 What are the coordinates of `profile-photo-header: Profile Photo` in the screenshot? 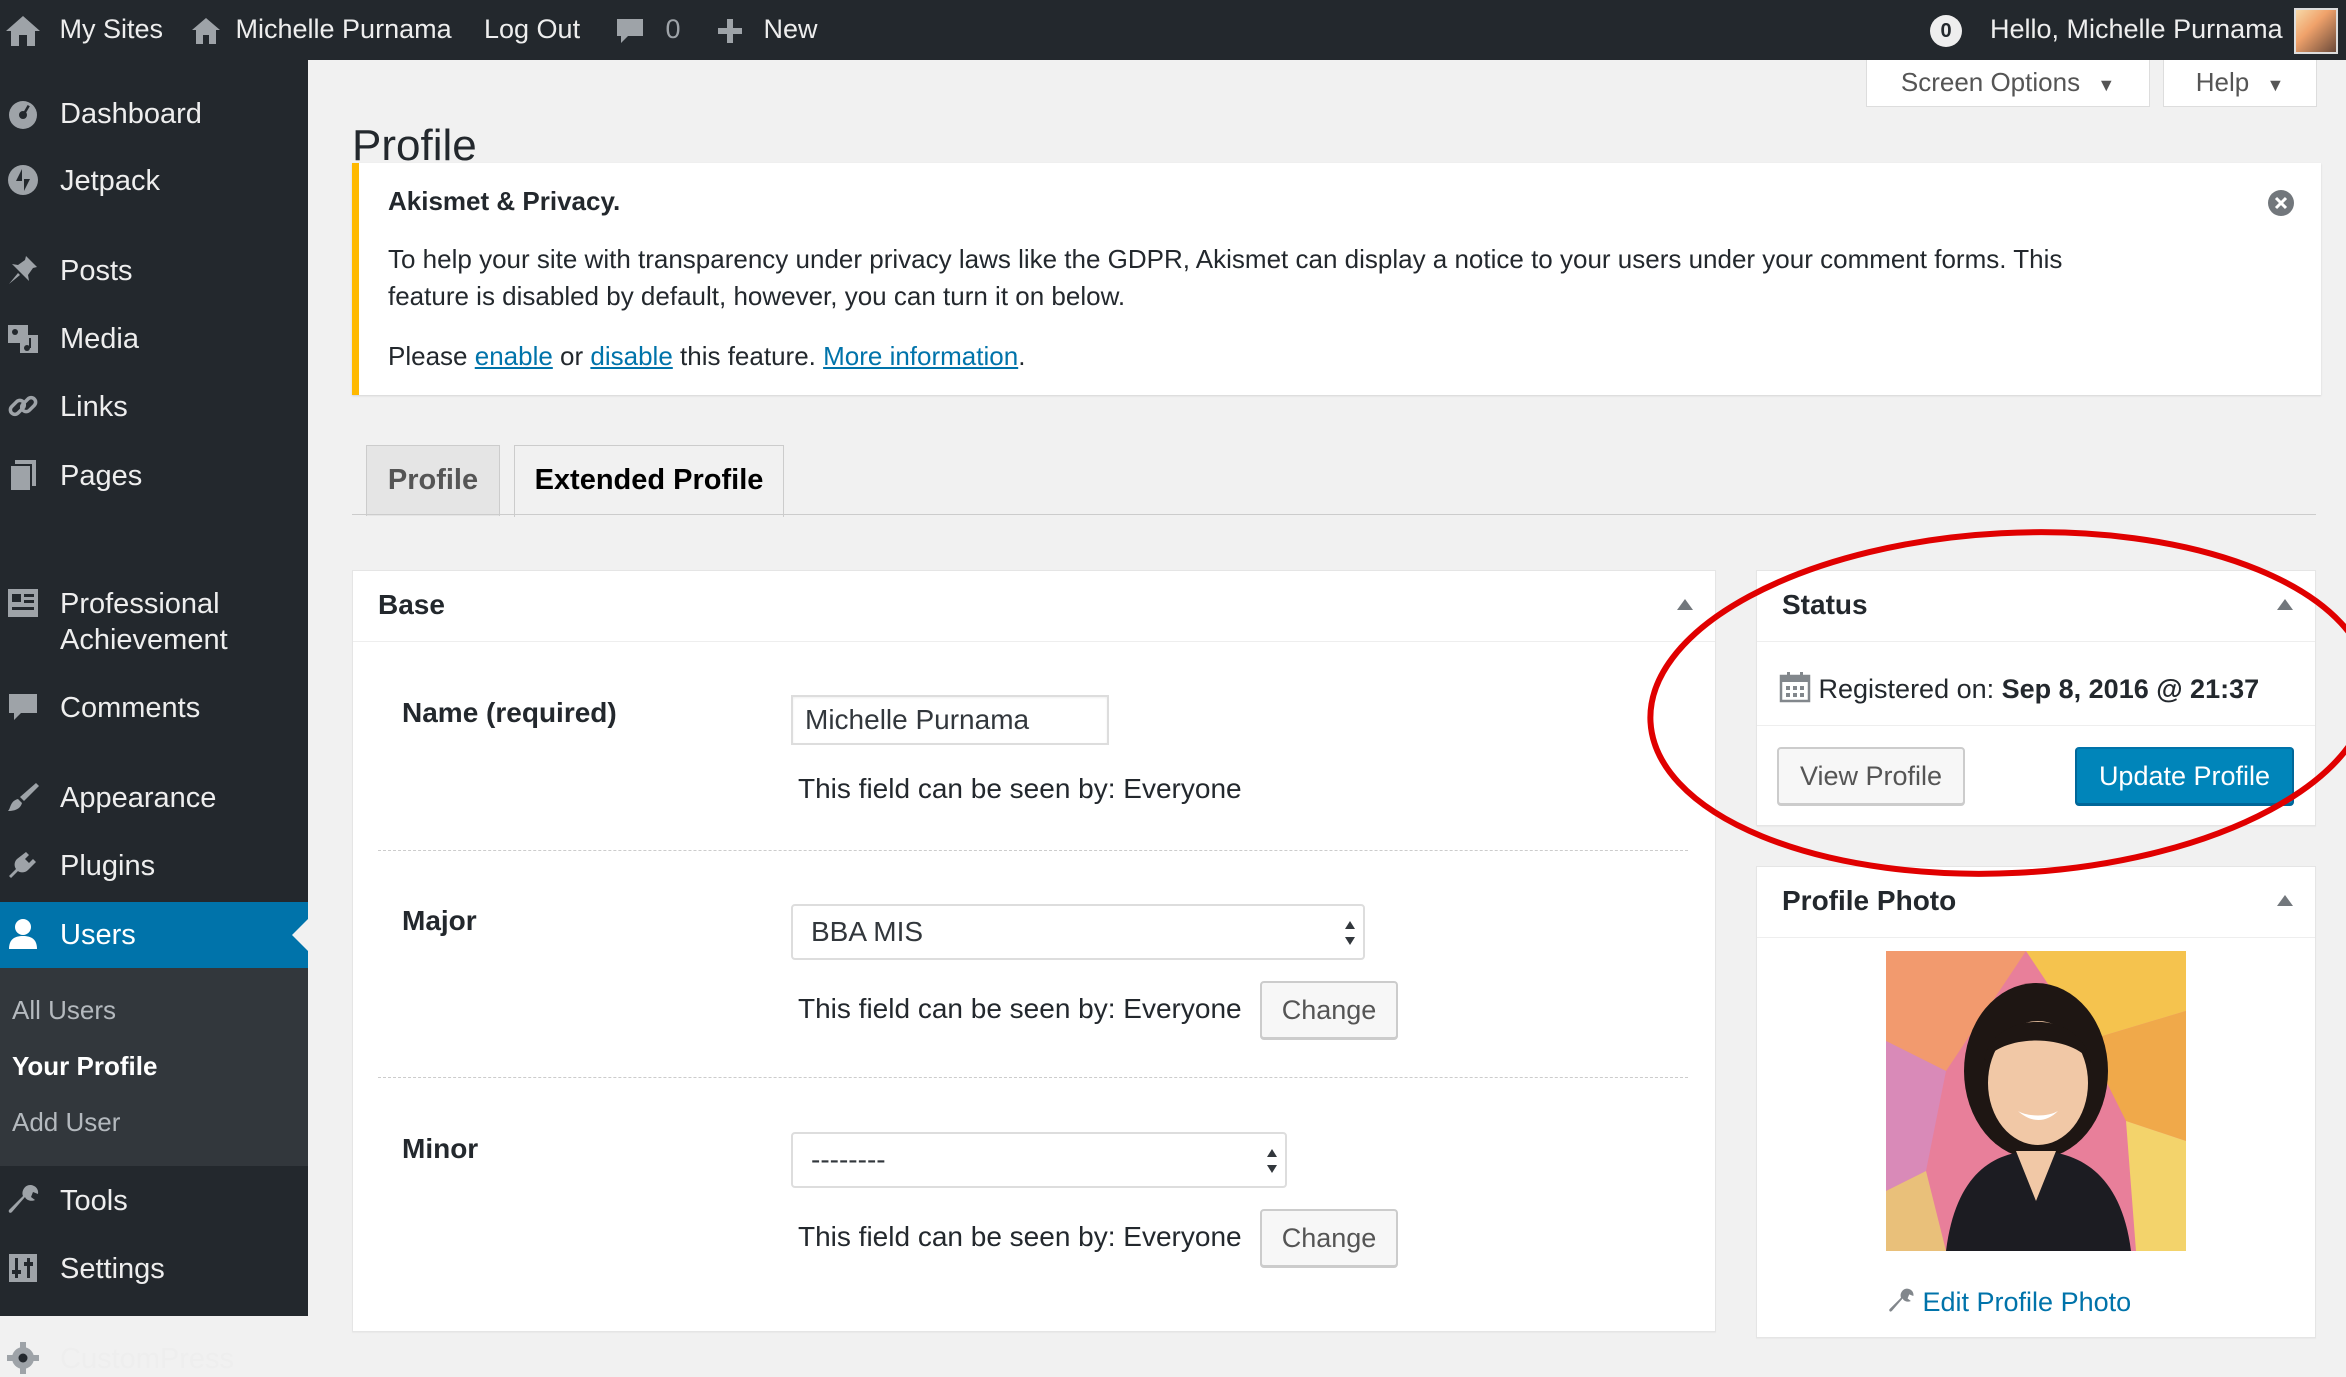 It's located at (2036, 902).